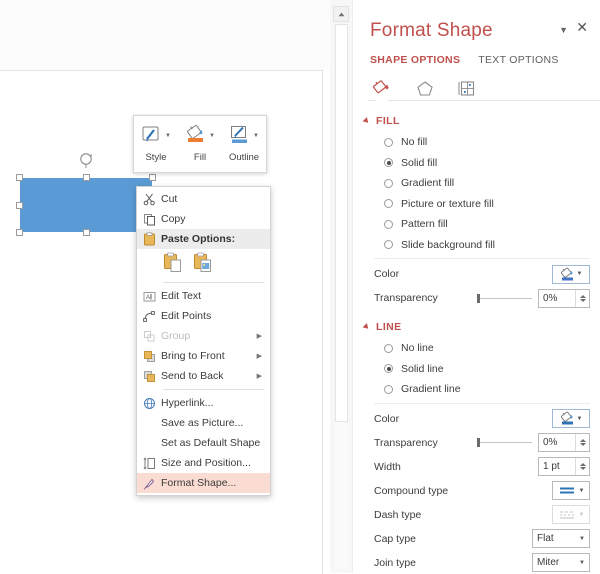  I want to click on fill-transparency-spinner: 0%, so click(564, 298).